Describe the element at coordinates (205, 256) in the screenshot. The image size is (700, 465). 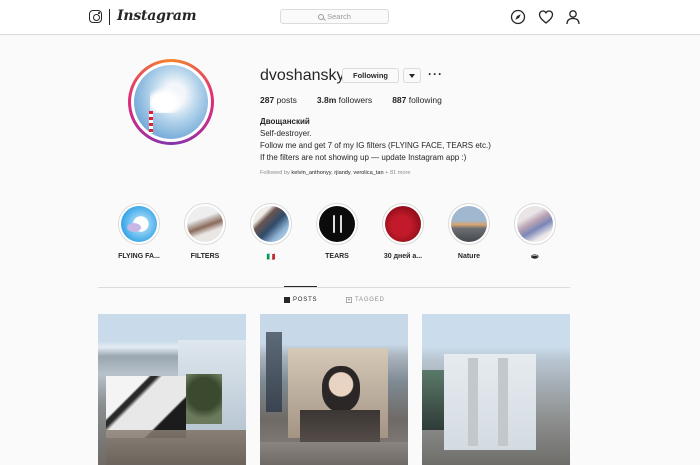
I see `highlight-label: FILTERS` at that location.